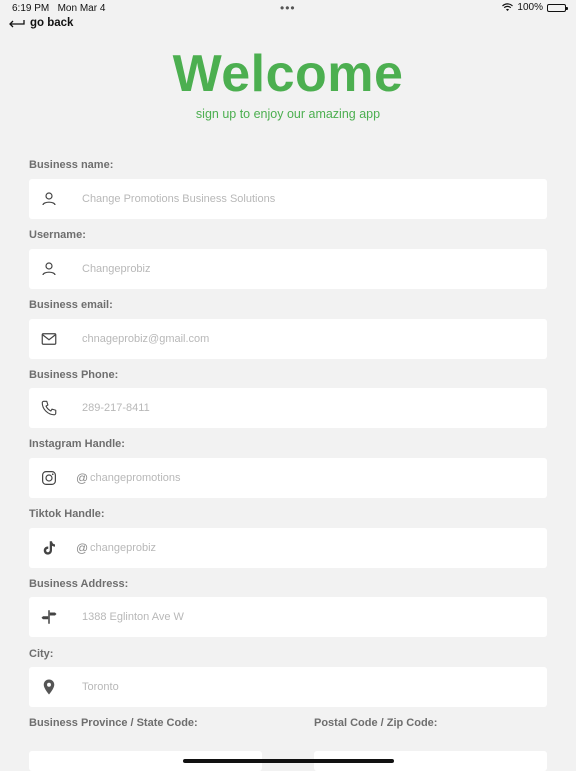  I want to click on business-phone-field, so click(288, 408).